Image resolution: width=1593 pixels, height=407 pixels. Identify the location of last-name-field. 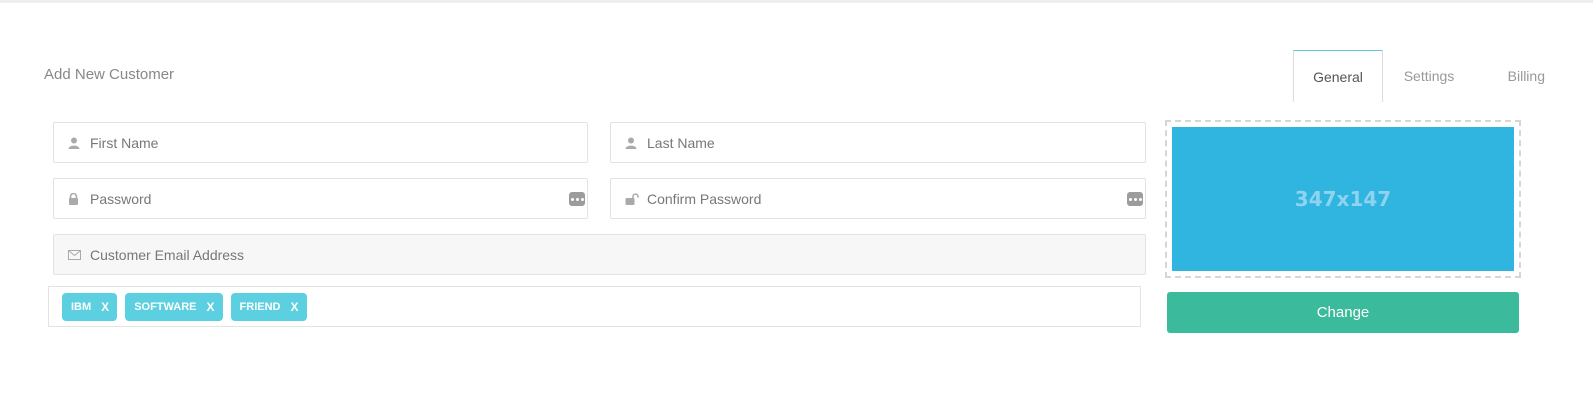
(878, 142).